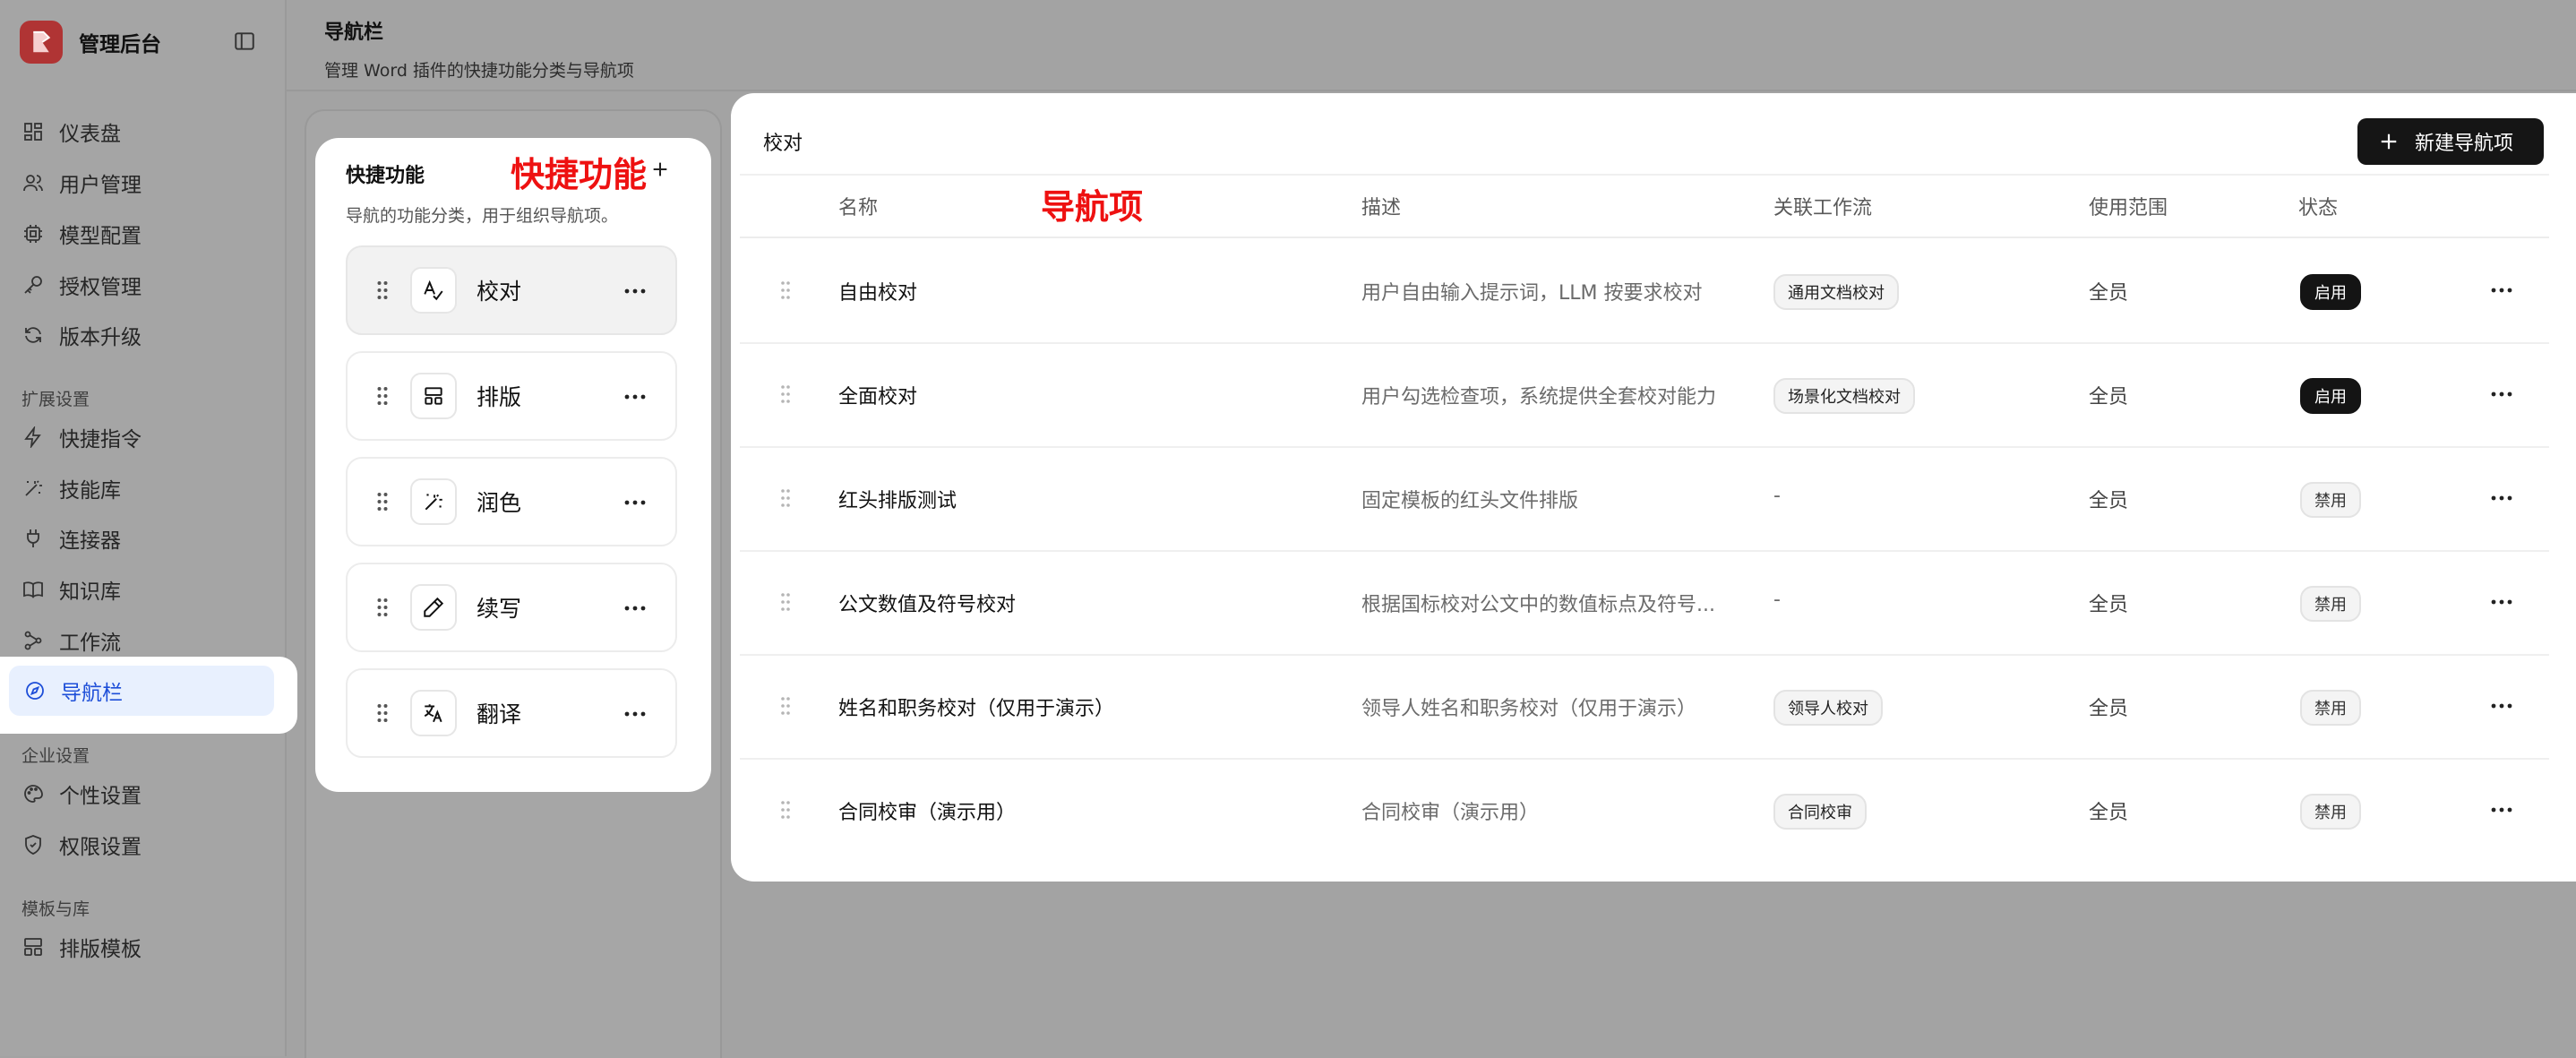 This screenshot has width=2576, height=1058. I want to click on page-subtitle: 管理 Word 插件的快捷功能分类与导航项, so click(479, 71).